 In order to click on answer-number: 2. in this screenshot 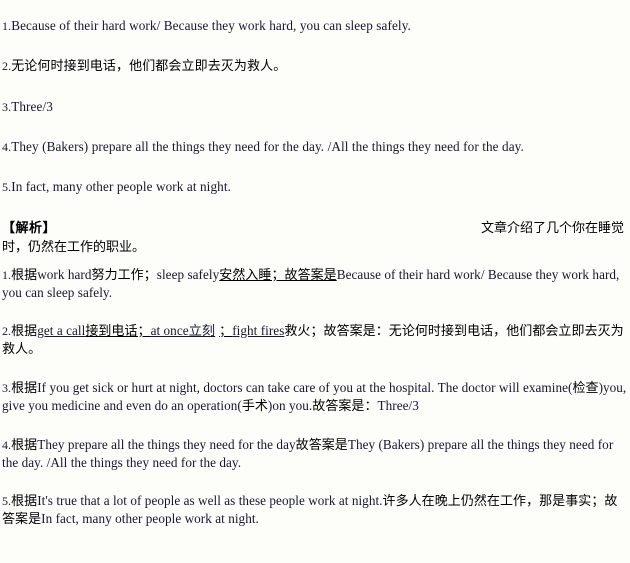, I will do `click(7, 66)`.